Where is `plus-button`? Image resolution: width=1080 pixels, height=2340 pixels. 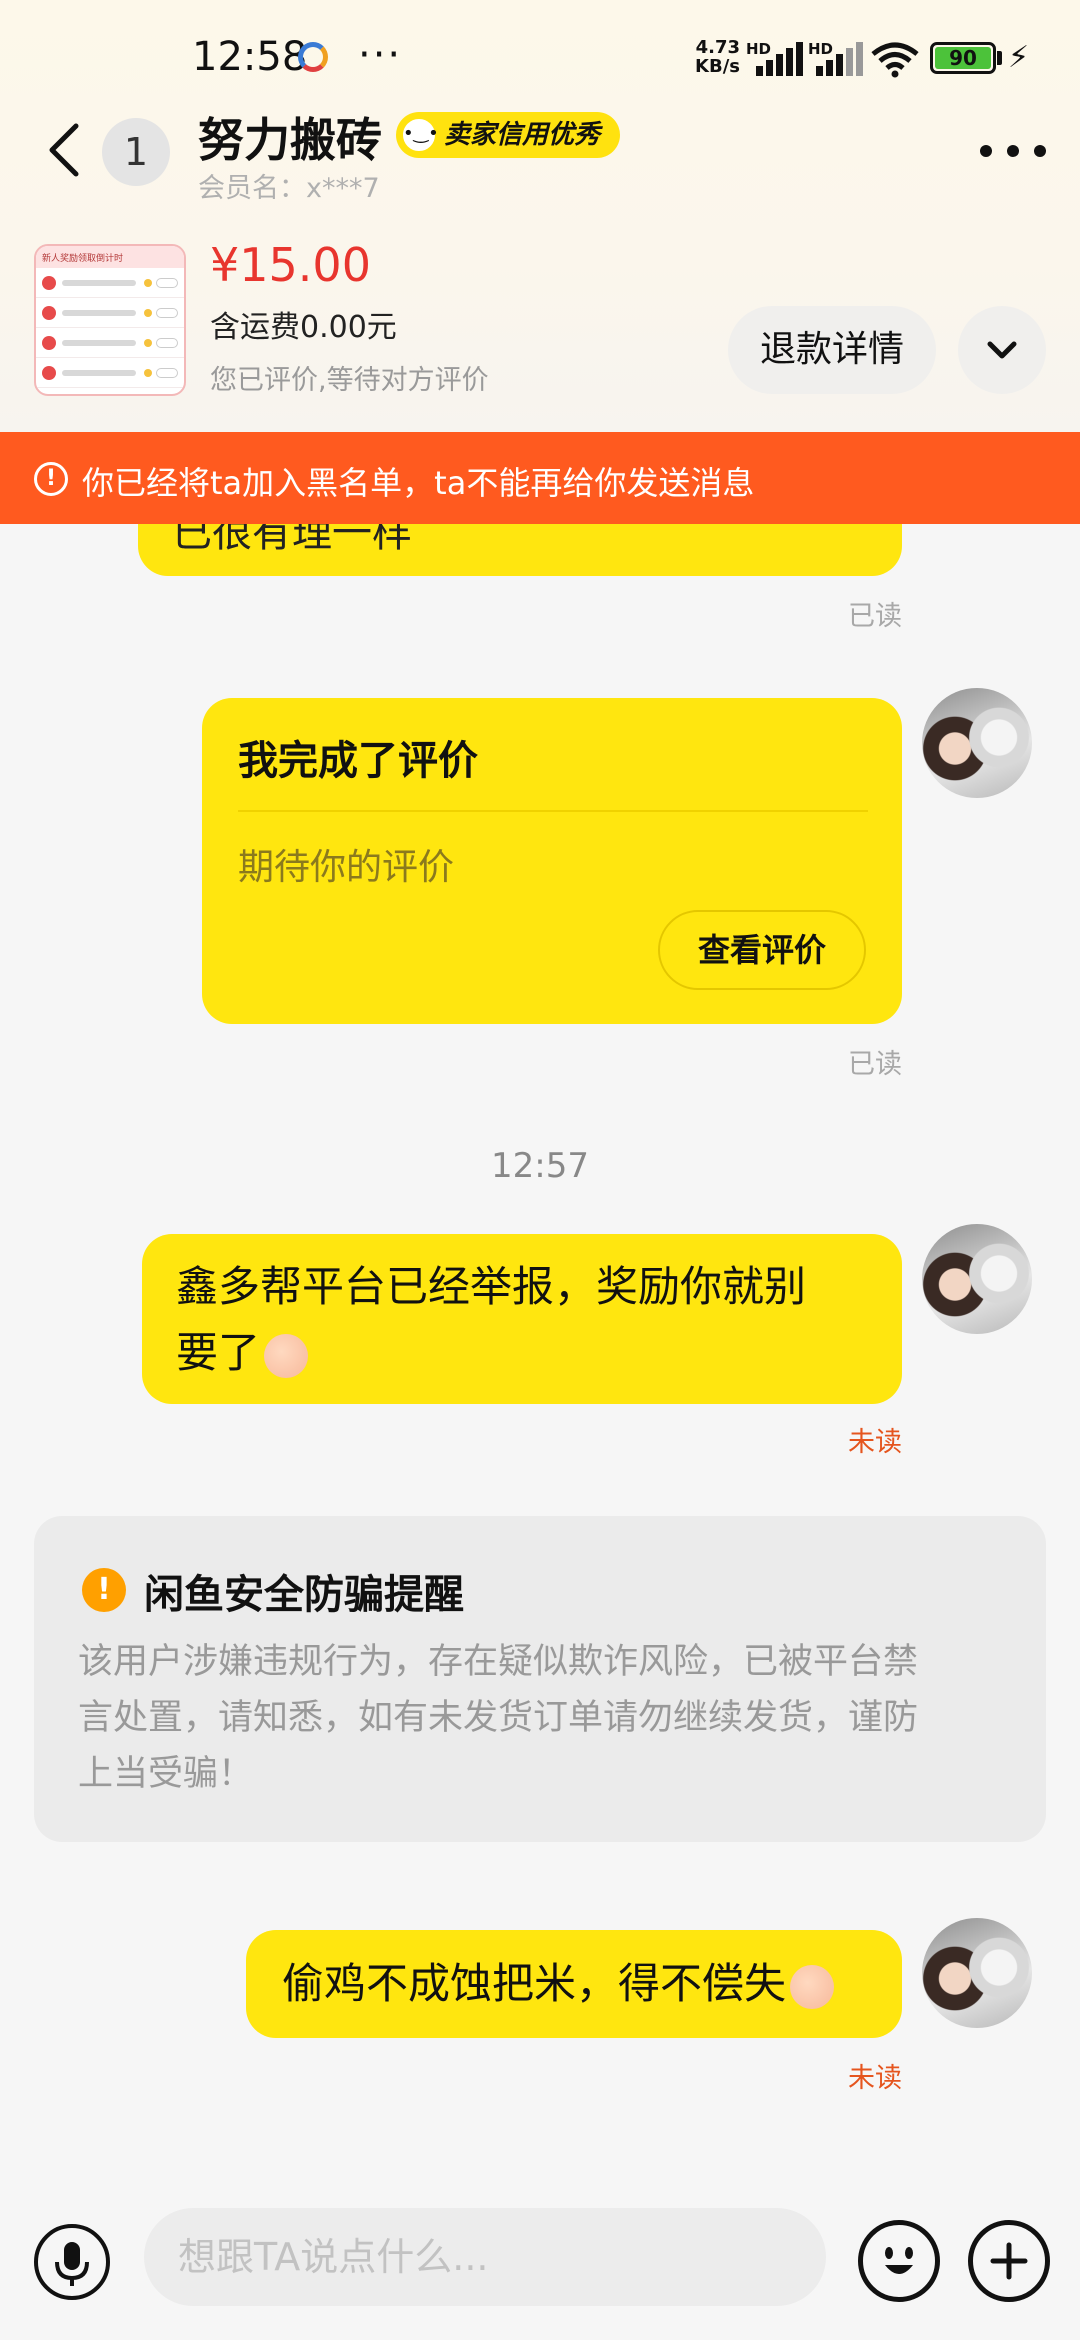
plus-button is located at coordinates (1009, 2261).